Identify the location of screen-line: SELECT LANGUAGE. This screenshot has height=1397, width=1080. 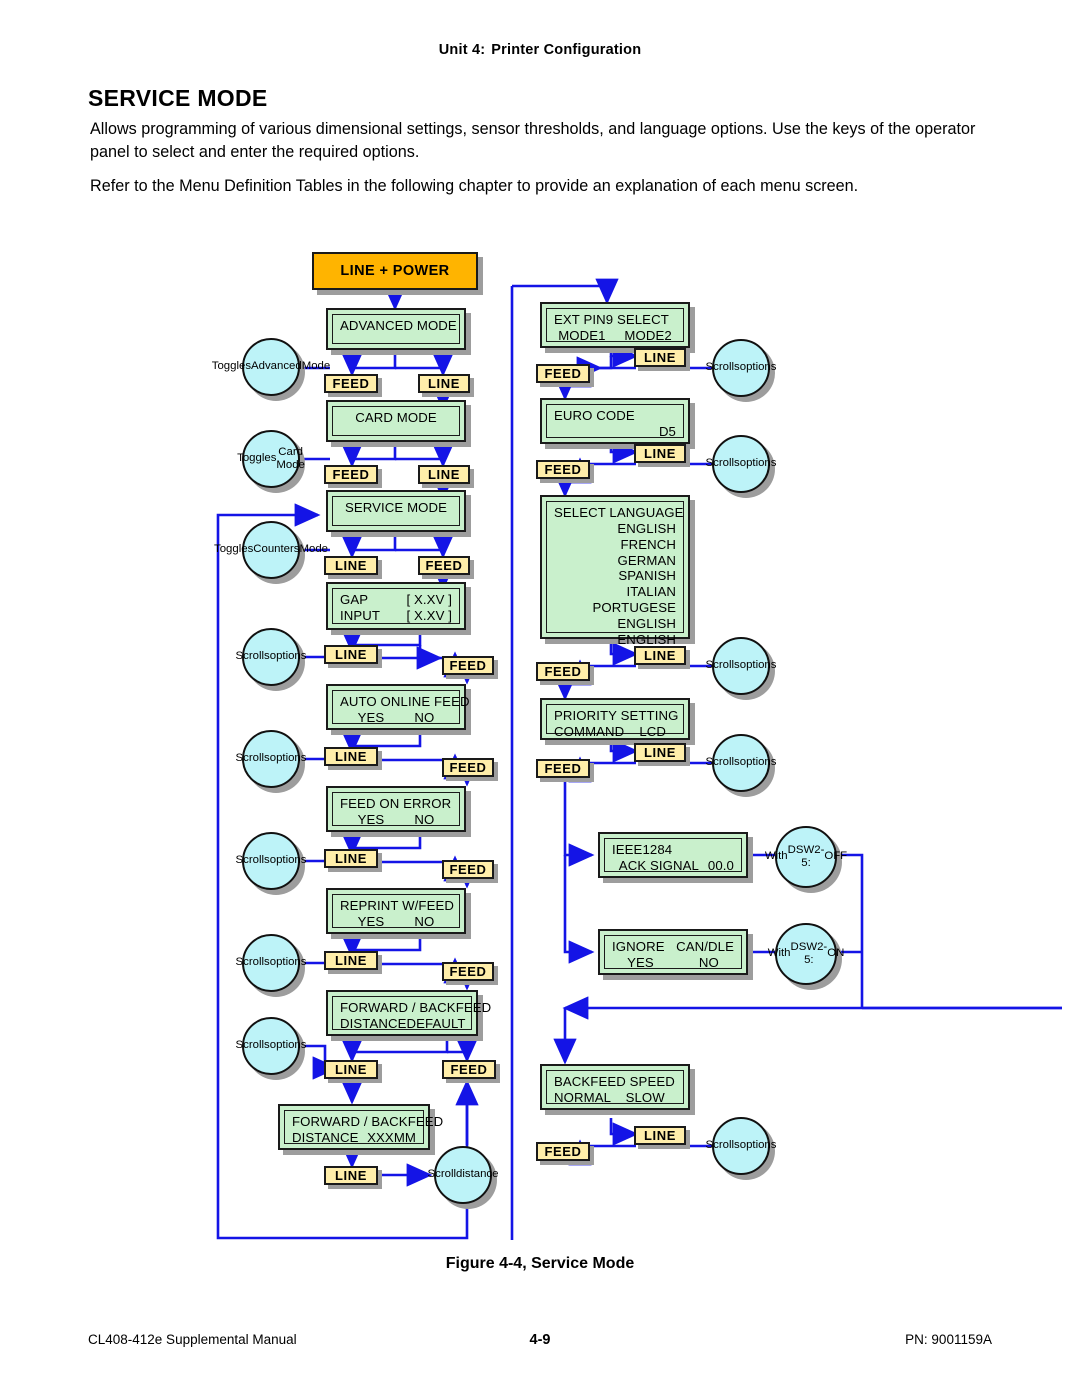
(619, 512).